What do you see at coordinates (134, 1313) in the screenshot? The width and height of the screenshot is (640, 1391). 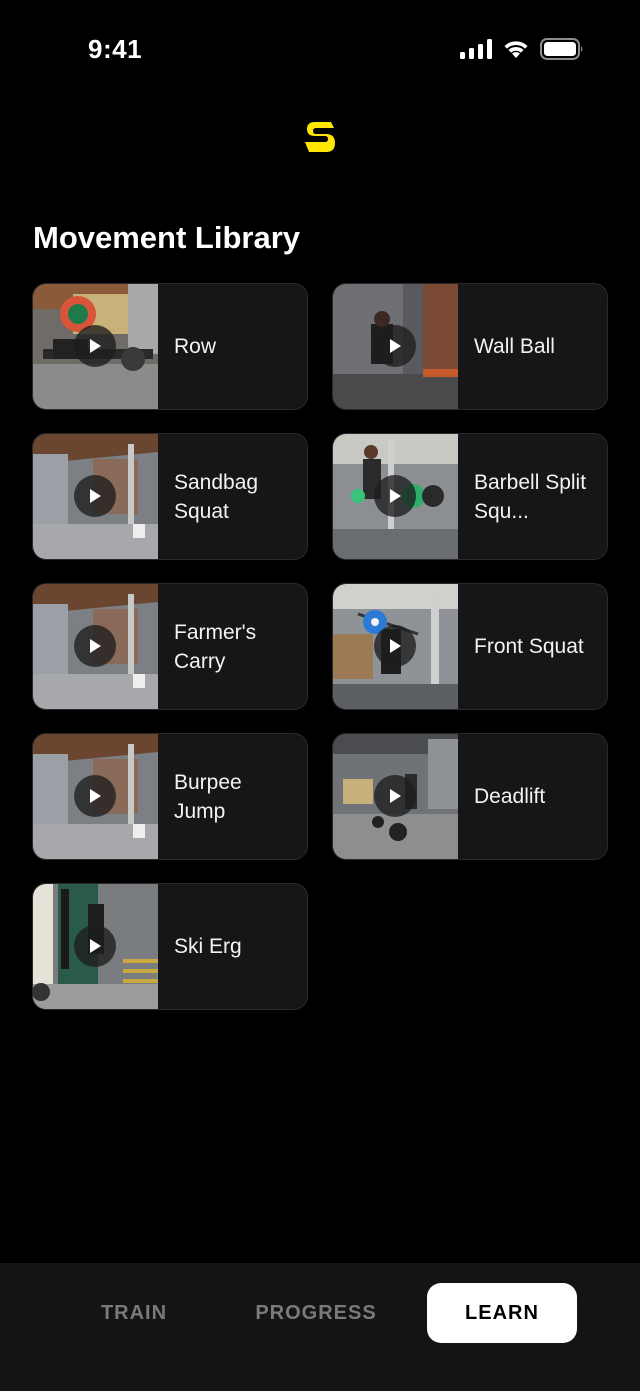 I see `tab-train: TRAIN` at bounding box center [134, 1313].